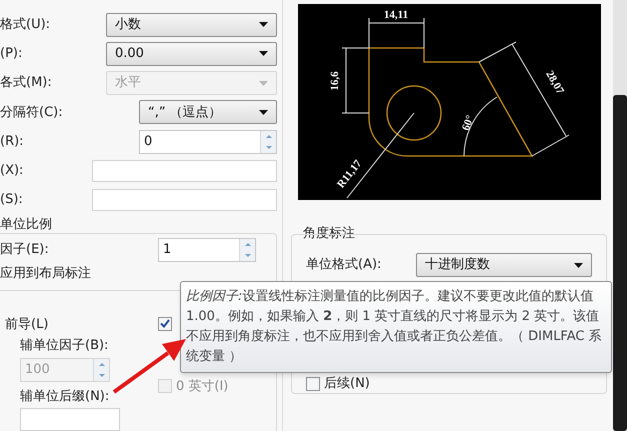 This screenshot has width=627, height=431. Describe the element at coordinates (208, 112) in the screenshot. I see `dropdown: “,” （逗点）` at that location.